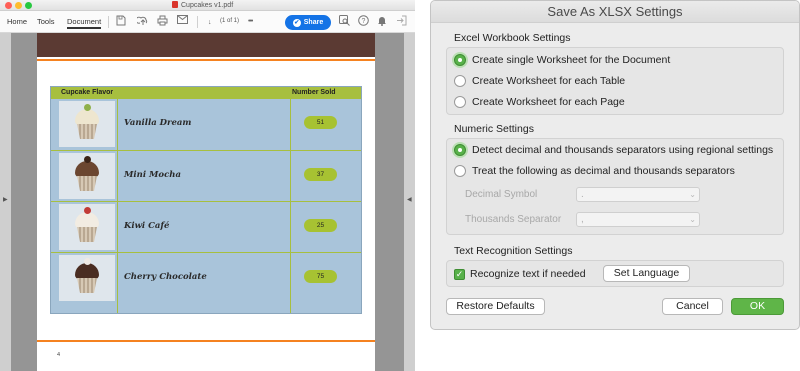 The image size is (800, 371). I want to click on cancel-button: Cancel, so click(692, 306).